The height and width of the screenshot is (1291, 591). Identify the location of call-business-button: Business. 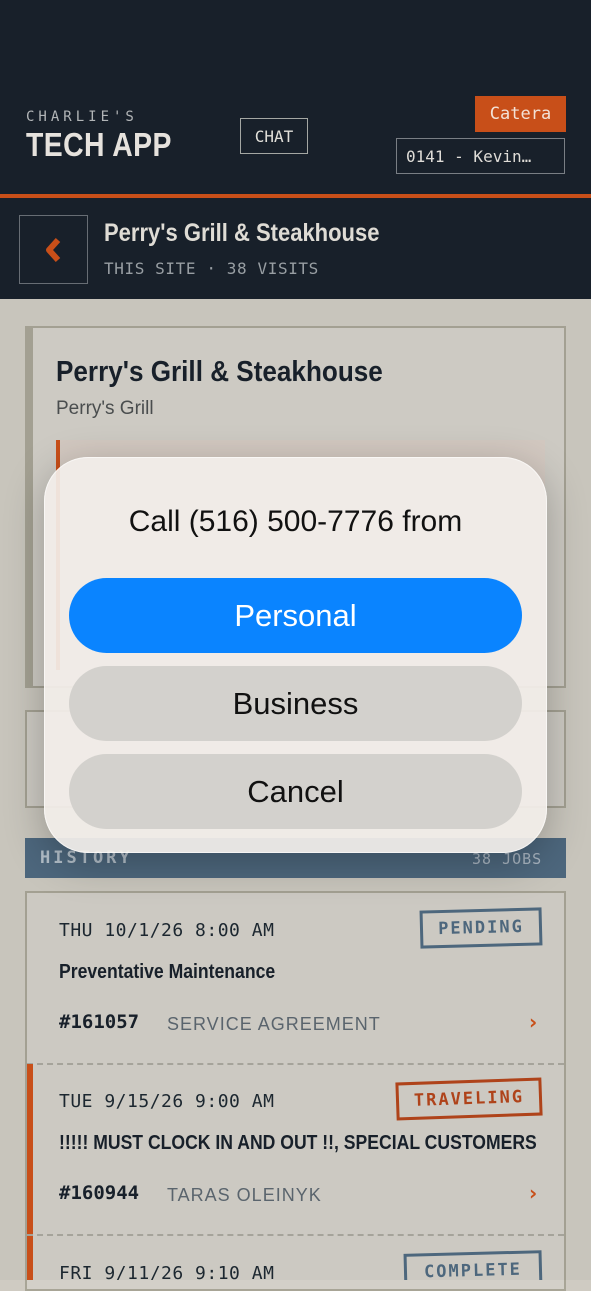
(295, 703).